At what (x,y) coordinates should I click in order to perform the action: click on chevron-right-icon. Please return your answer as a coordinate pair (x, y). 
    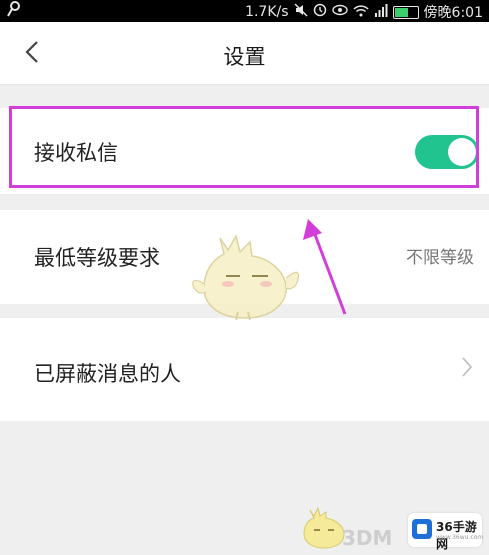
    Looking at the image, I should click on (467, 367).